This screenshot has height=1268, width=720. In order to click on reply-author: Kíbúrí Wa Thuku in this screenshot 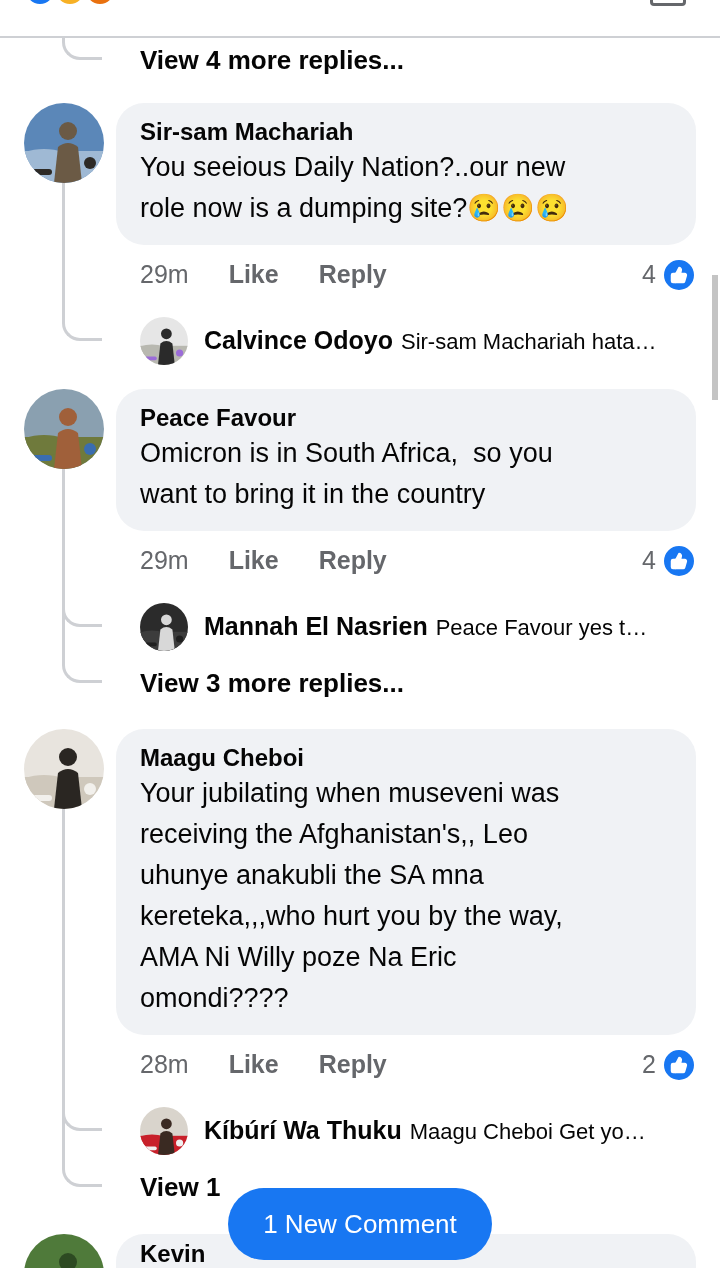, I will do `click(303, 1131)`.